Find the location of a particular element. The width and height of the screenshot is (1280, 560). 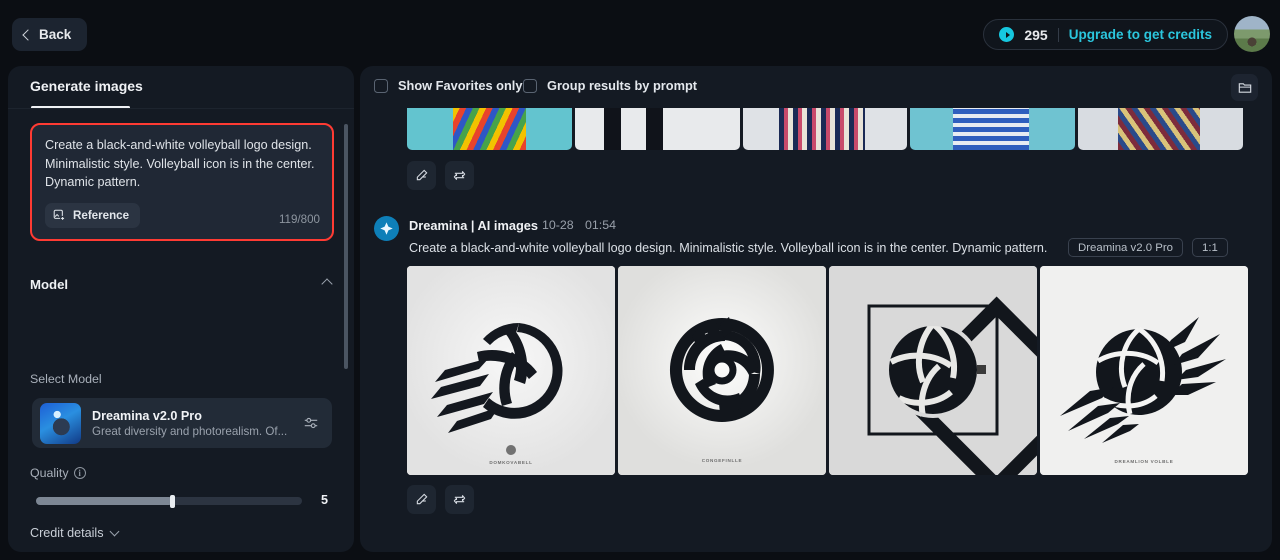

archive-button is located at coordinates (1244, 87).